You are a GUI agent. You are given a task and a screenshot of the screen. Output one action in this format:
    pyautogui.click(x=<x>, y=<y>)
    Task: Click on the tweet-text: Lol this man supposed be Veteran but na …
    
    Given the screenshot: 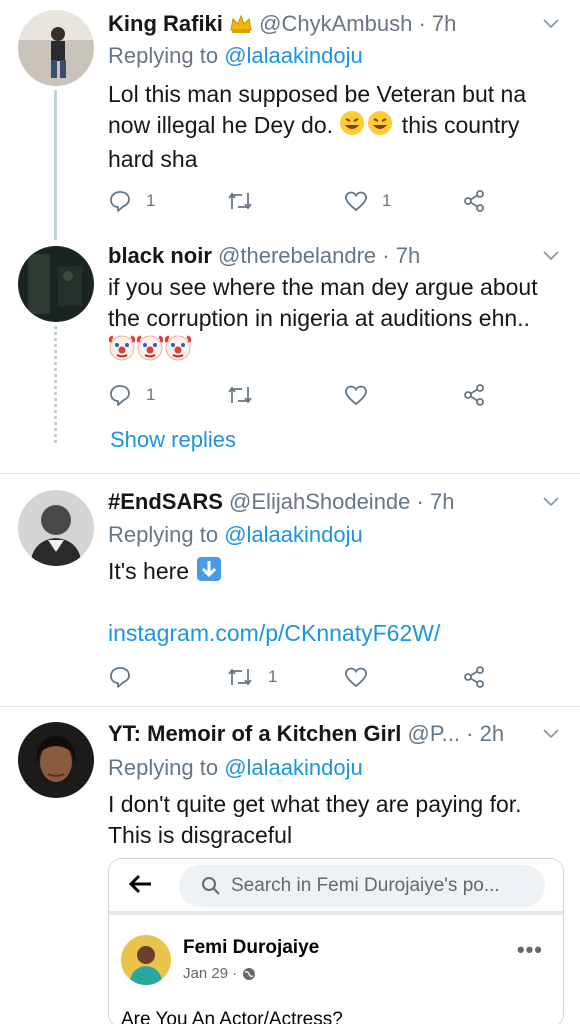 What is the action you would take?
    pyautogui.click(x=334, y=127)
    